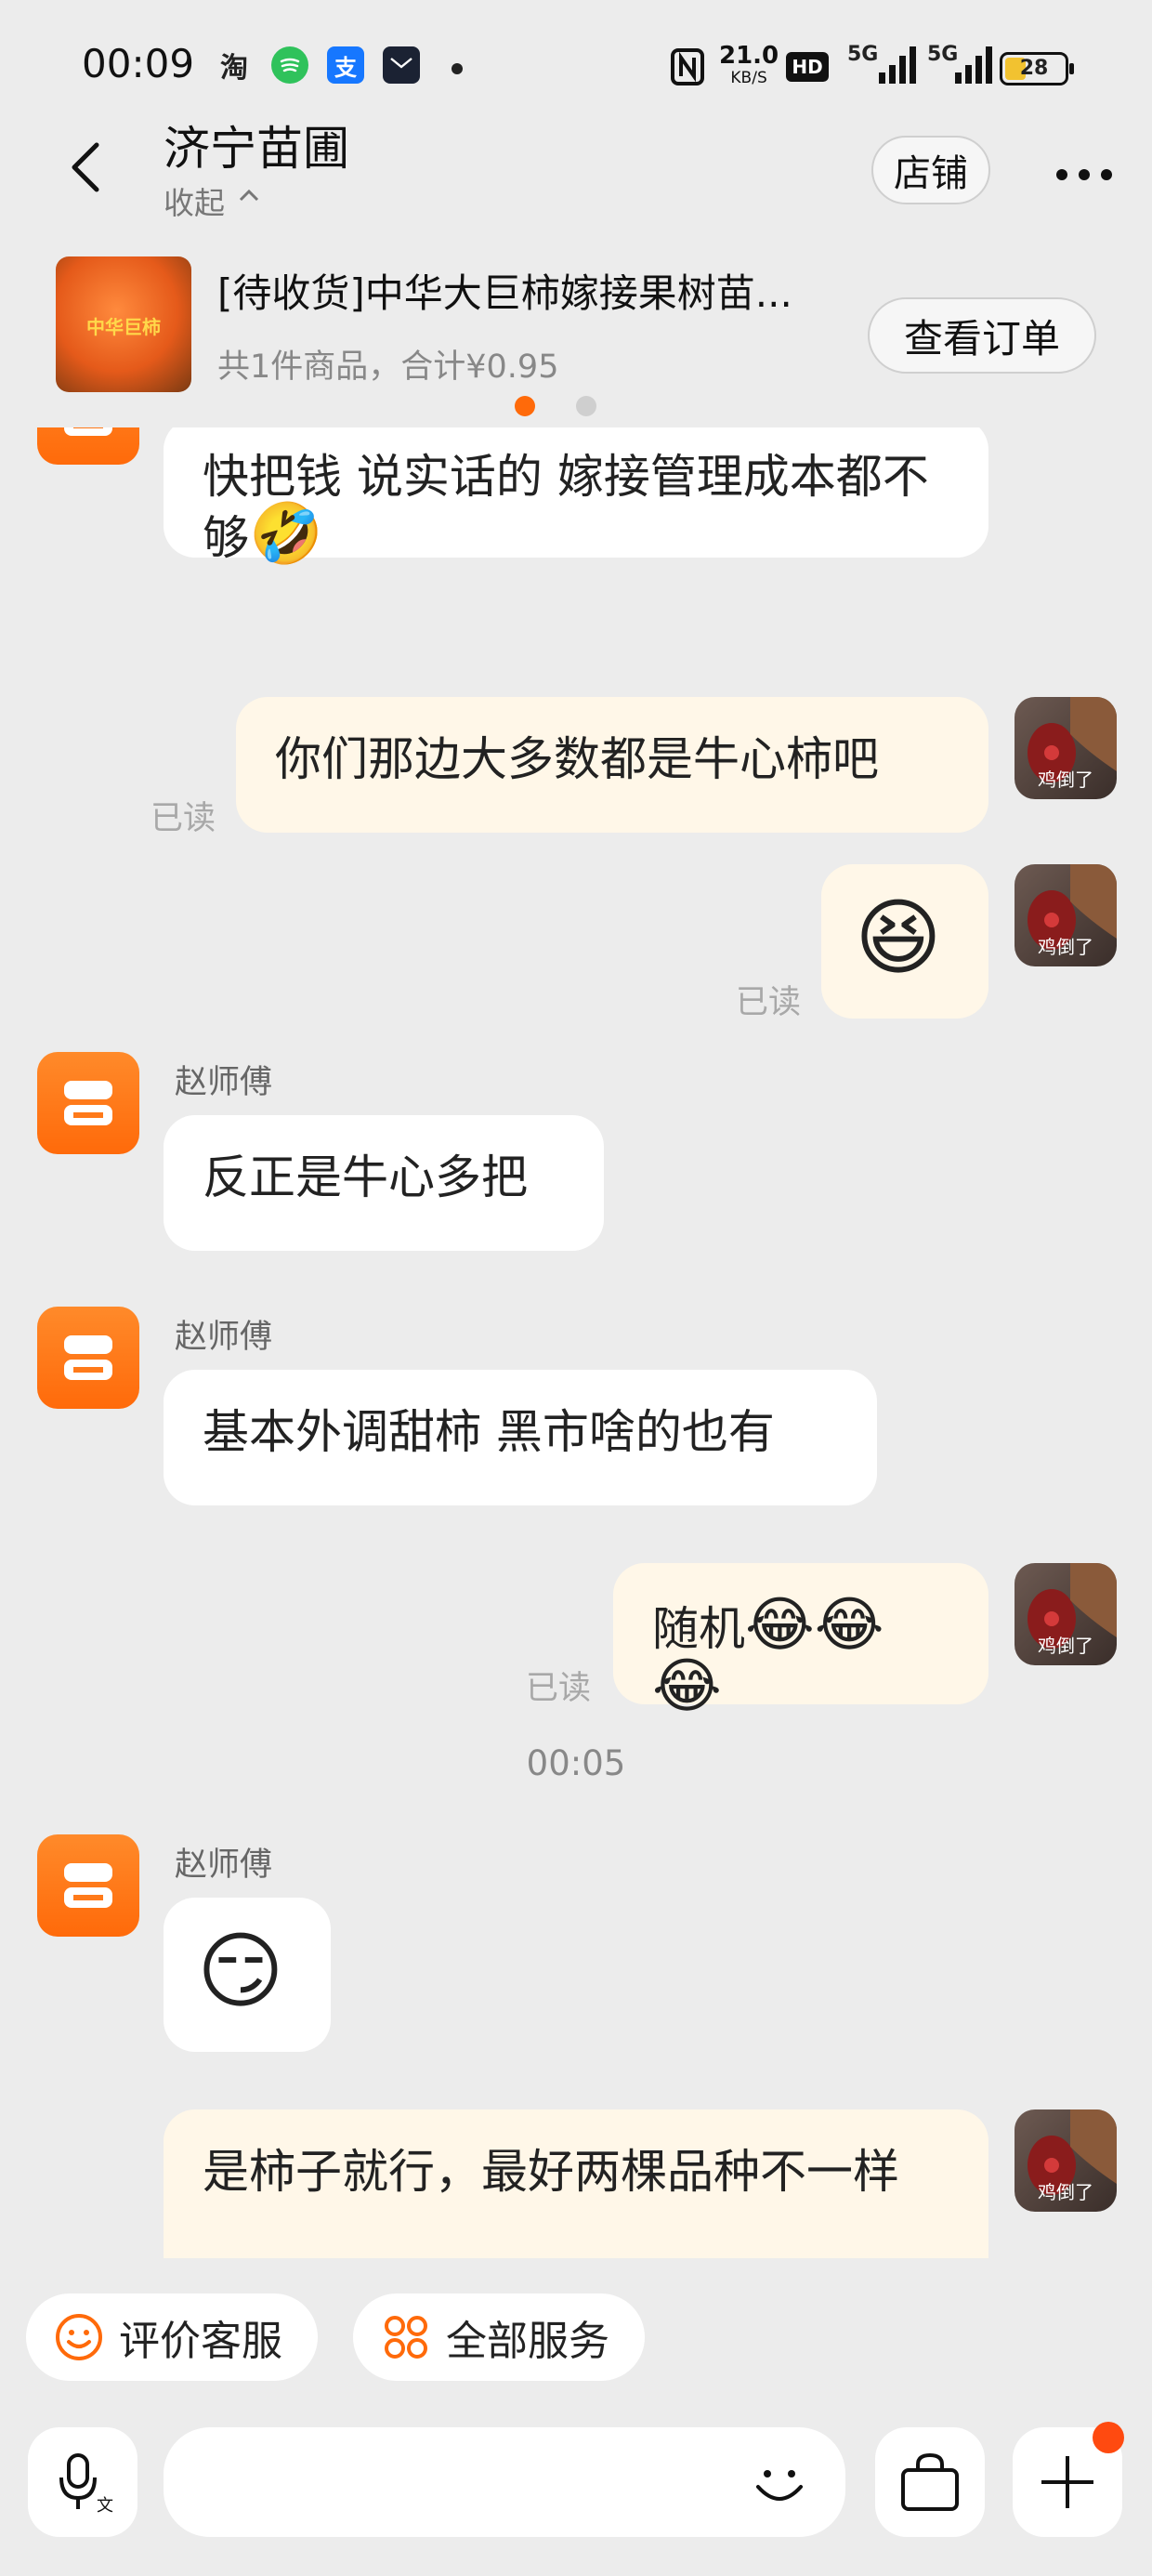 The image size is (1152, 2576). I want to click on signal-5g-icon-2: 5G, so click(962, 66).